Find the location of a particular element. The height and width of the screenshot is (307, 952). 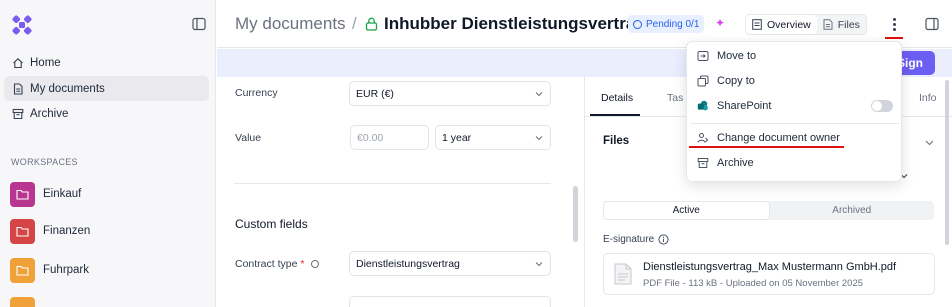

breadcrumb-my-documents: My documents is located at coordinates (290, 24).